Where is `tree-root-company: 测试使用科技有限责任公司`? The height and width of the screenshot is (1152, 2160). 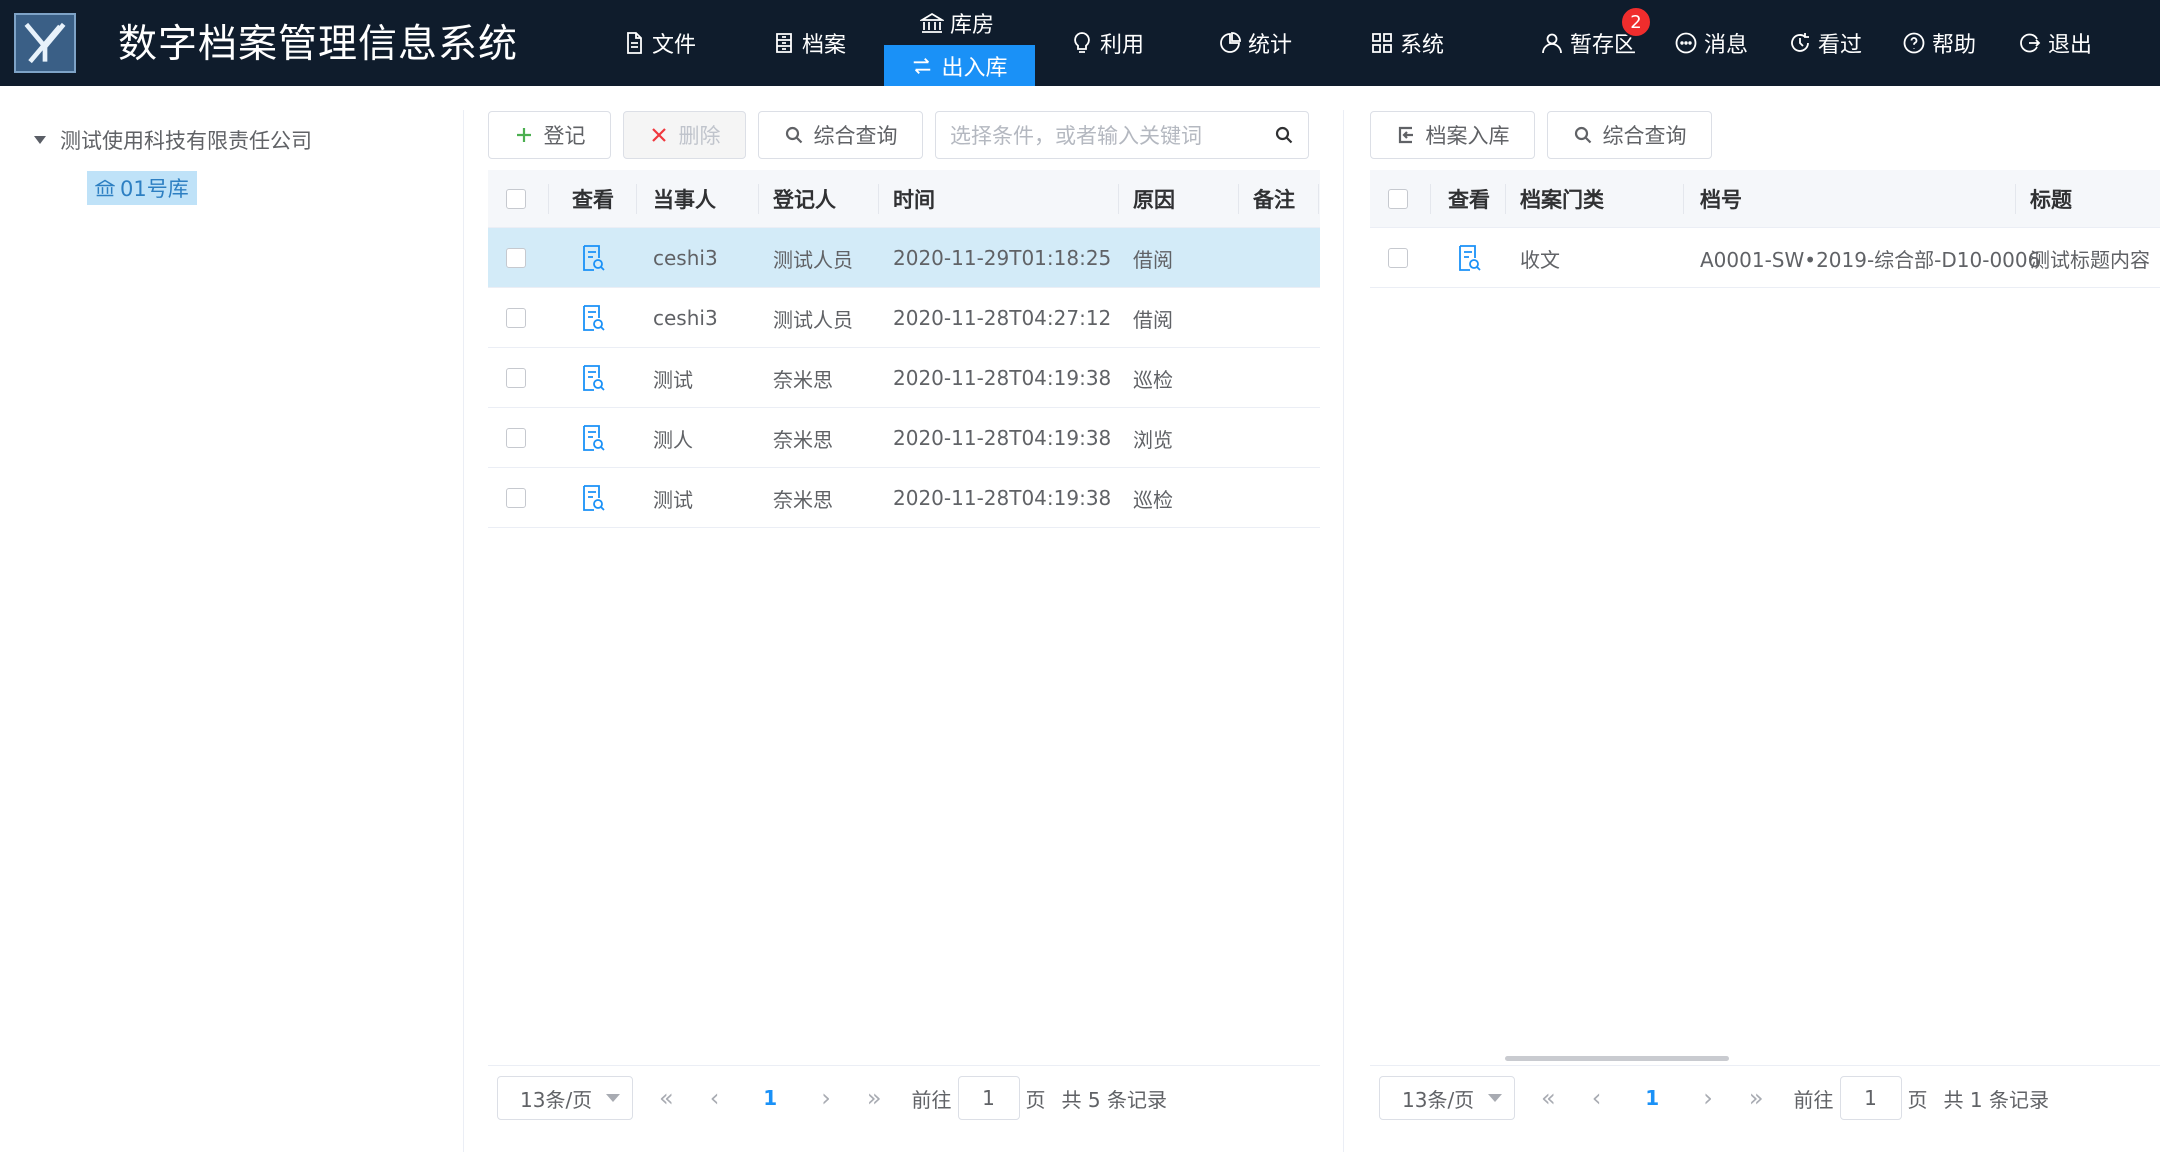
tree-root-company: 测试使用科技有限责任公司 is located at coordinates (173, 140).